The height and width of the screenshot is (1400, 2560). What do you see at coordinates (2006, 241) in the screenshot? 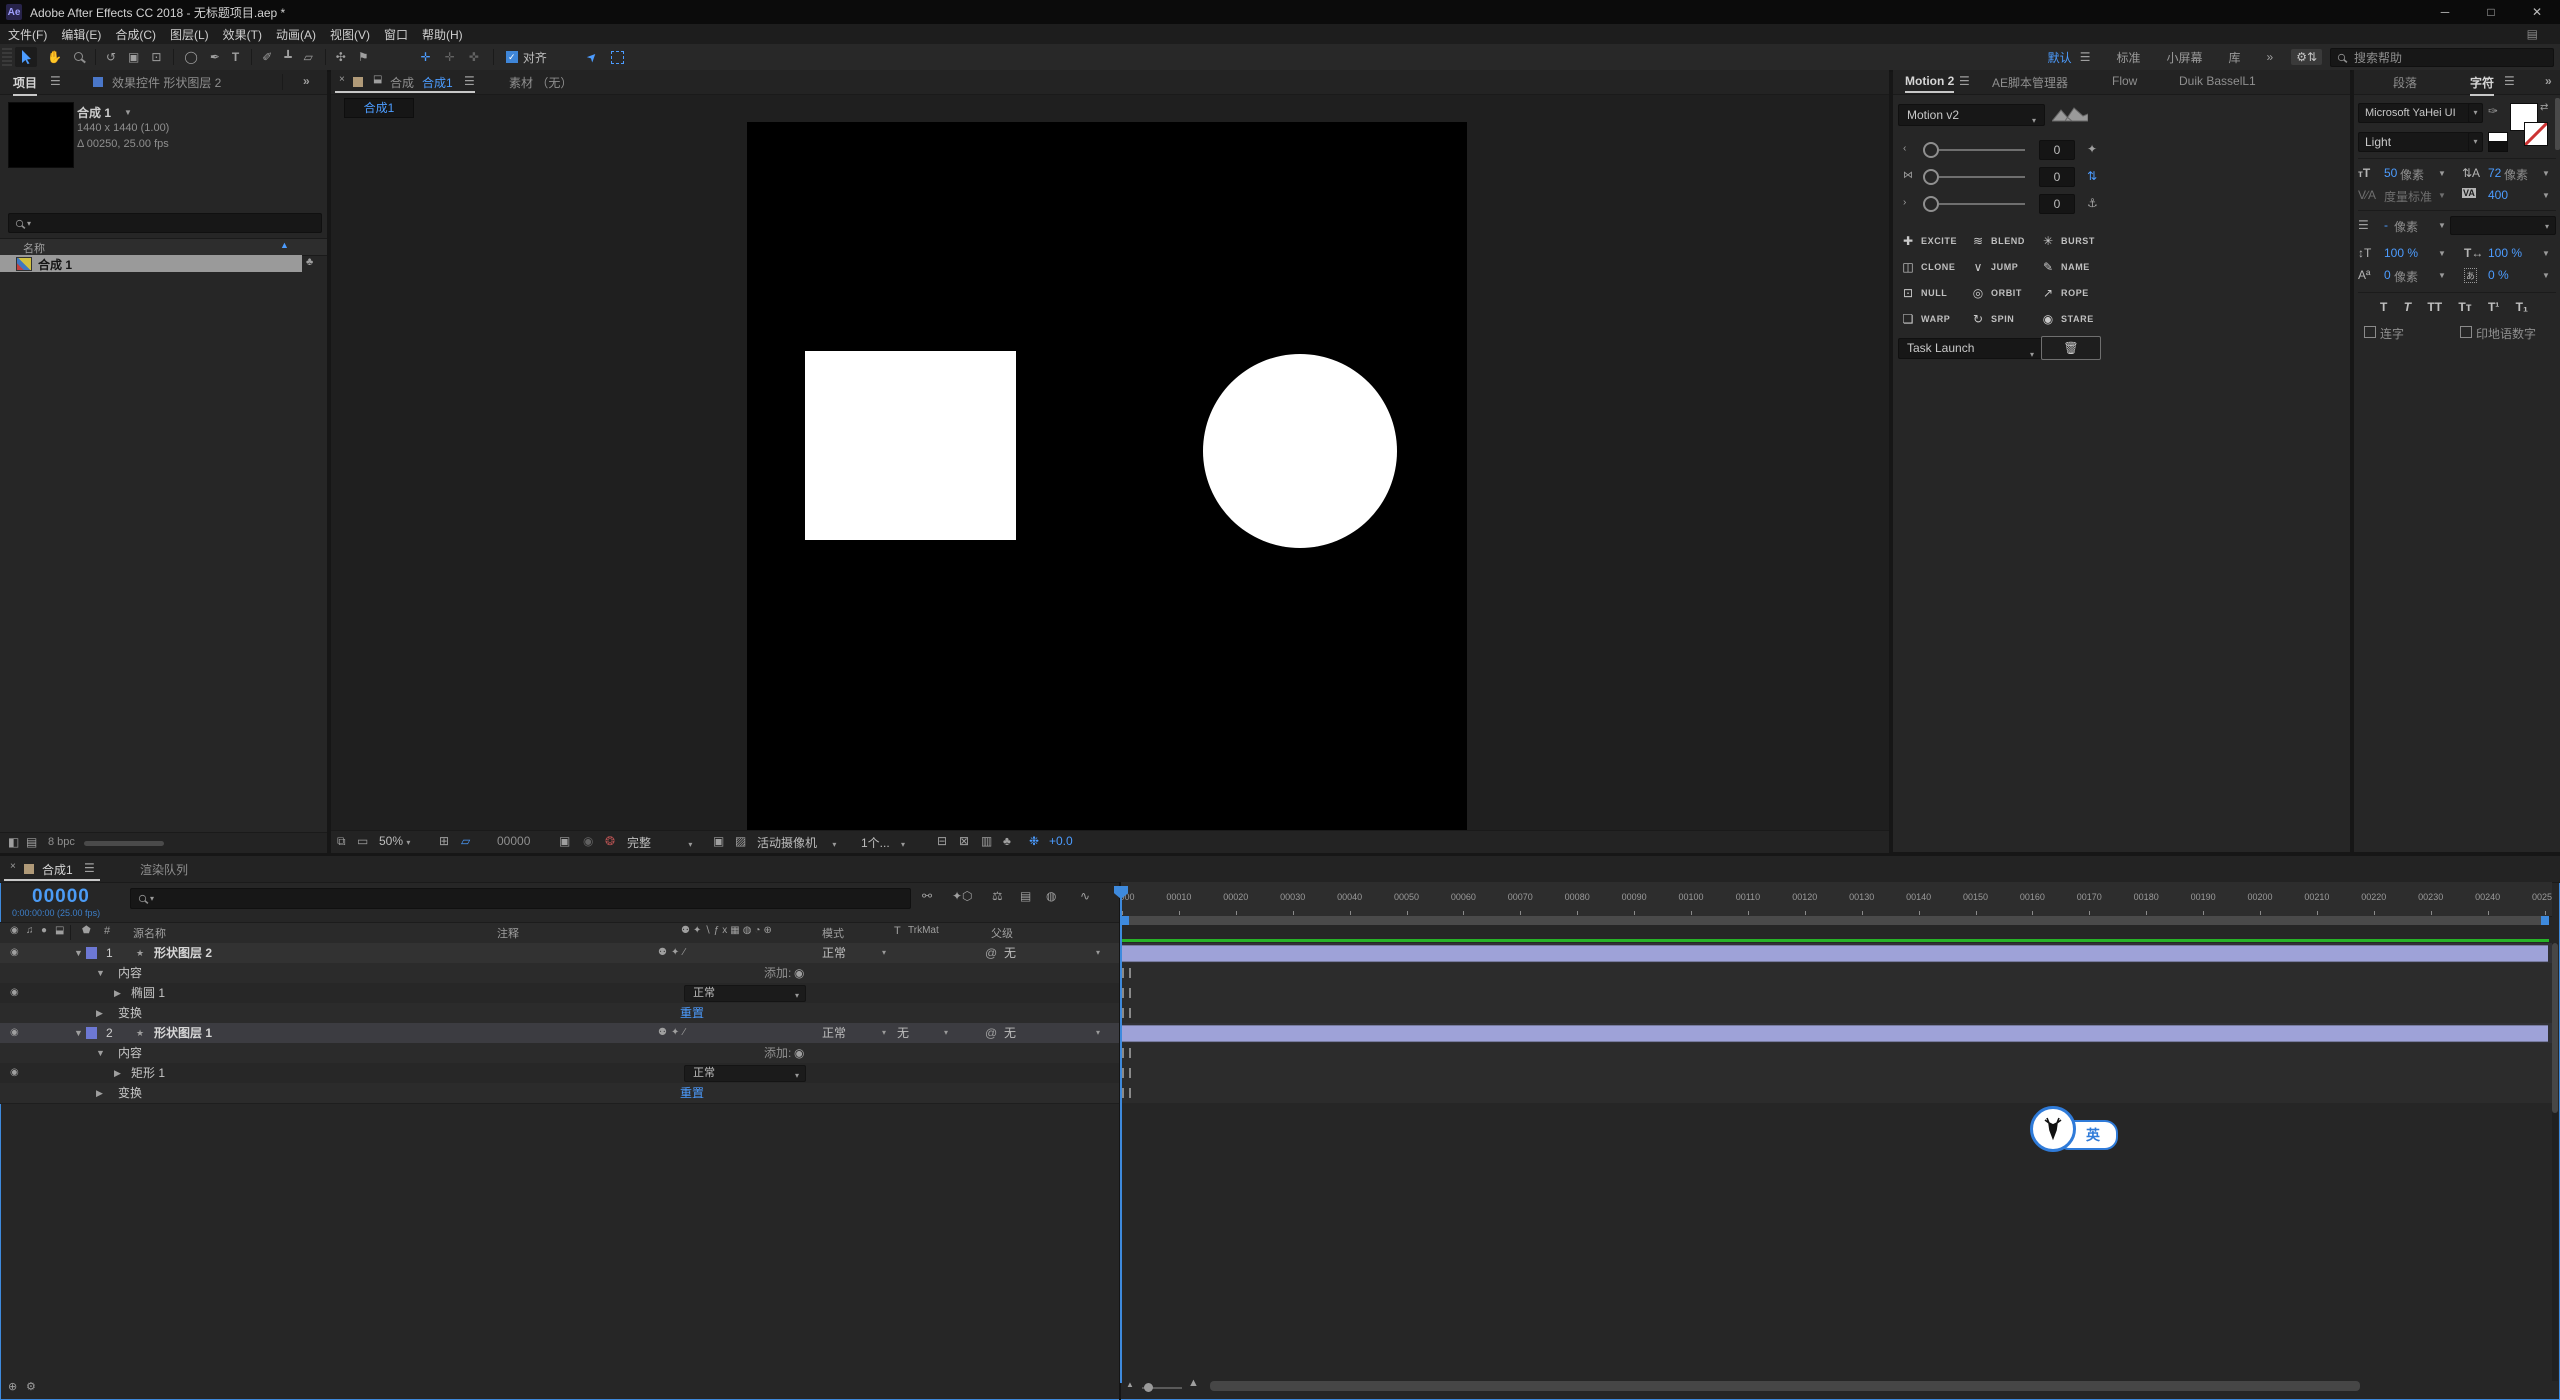
I see `motion-button-blend: ≋ BLEND` at bounding box center [2006, 241].